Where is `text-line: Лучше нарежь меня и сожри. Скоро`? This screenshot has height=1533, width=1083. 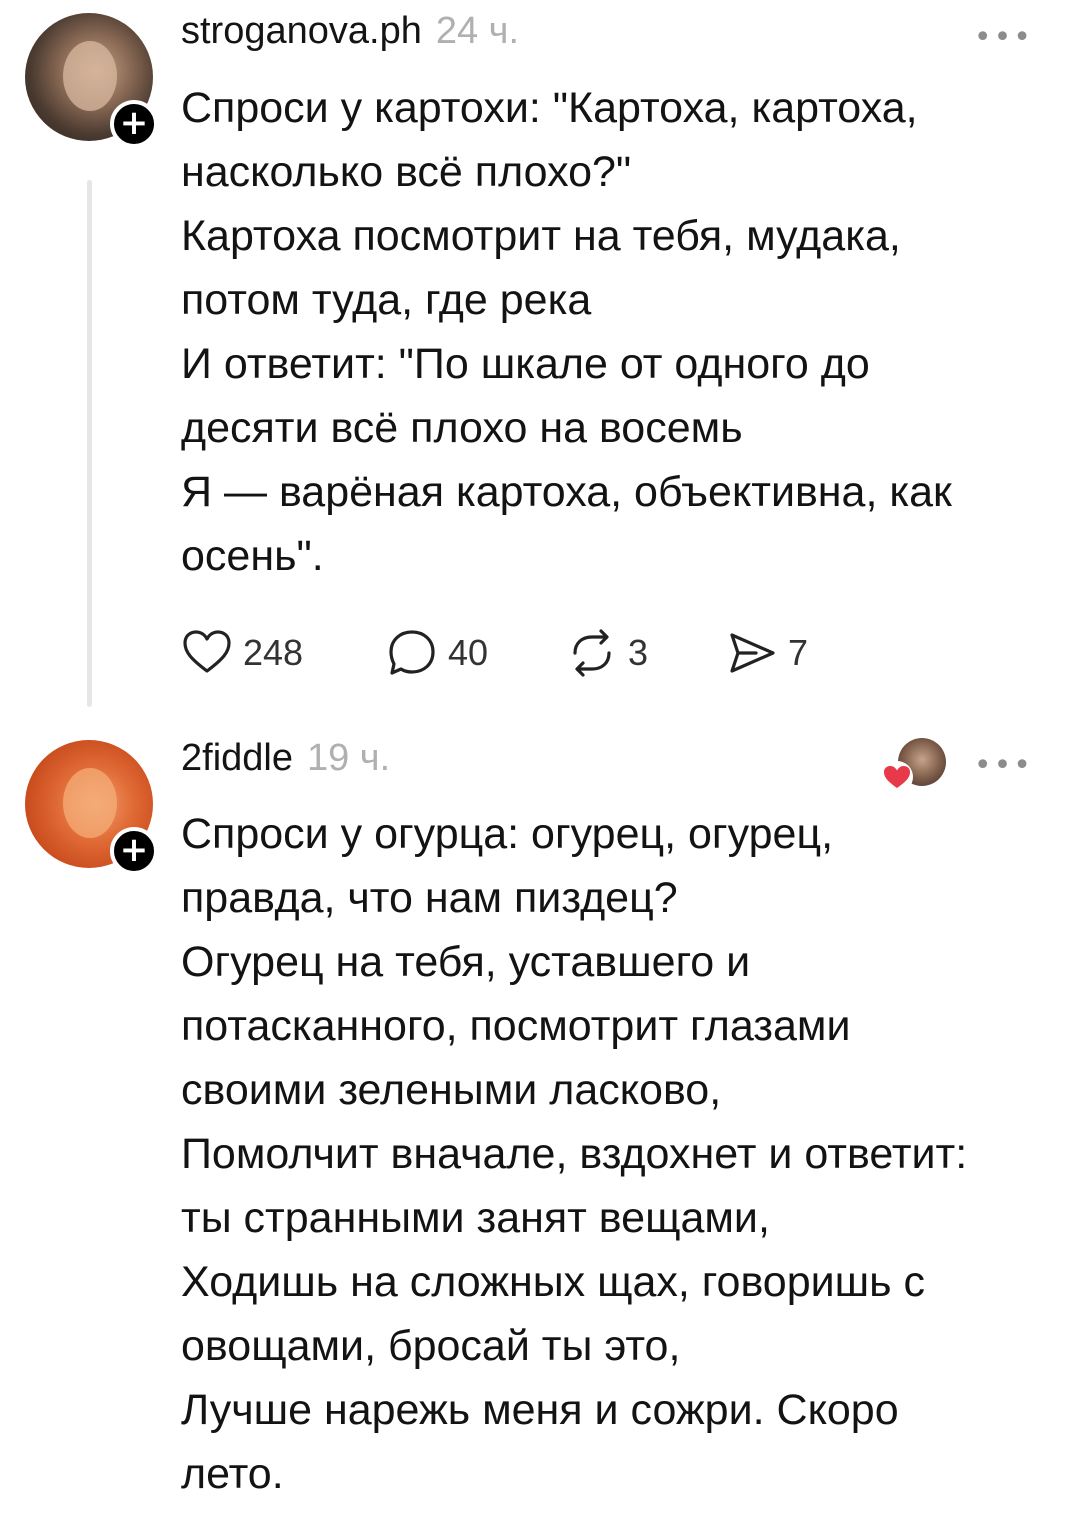
text-line: Лучше нарежь меня и сожри. Скоро is located at coordinates (540, 1410).